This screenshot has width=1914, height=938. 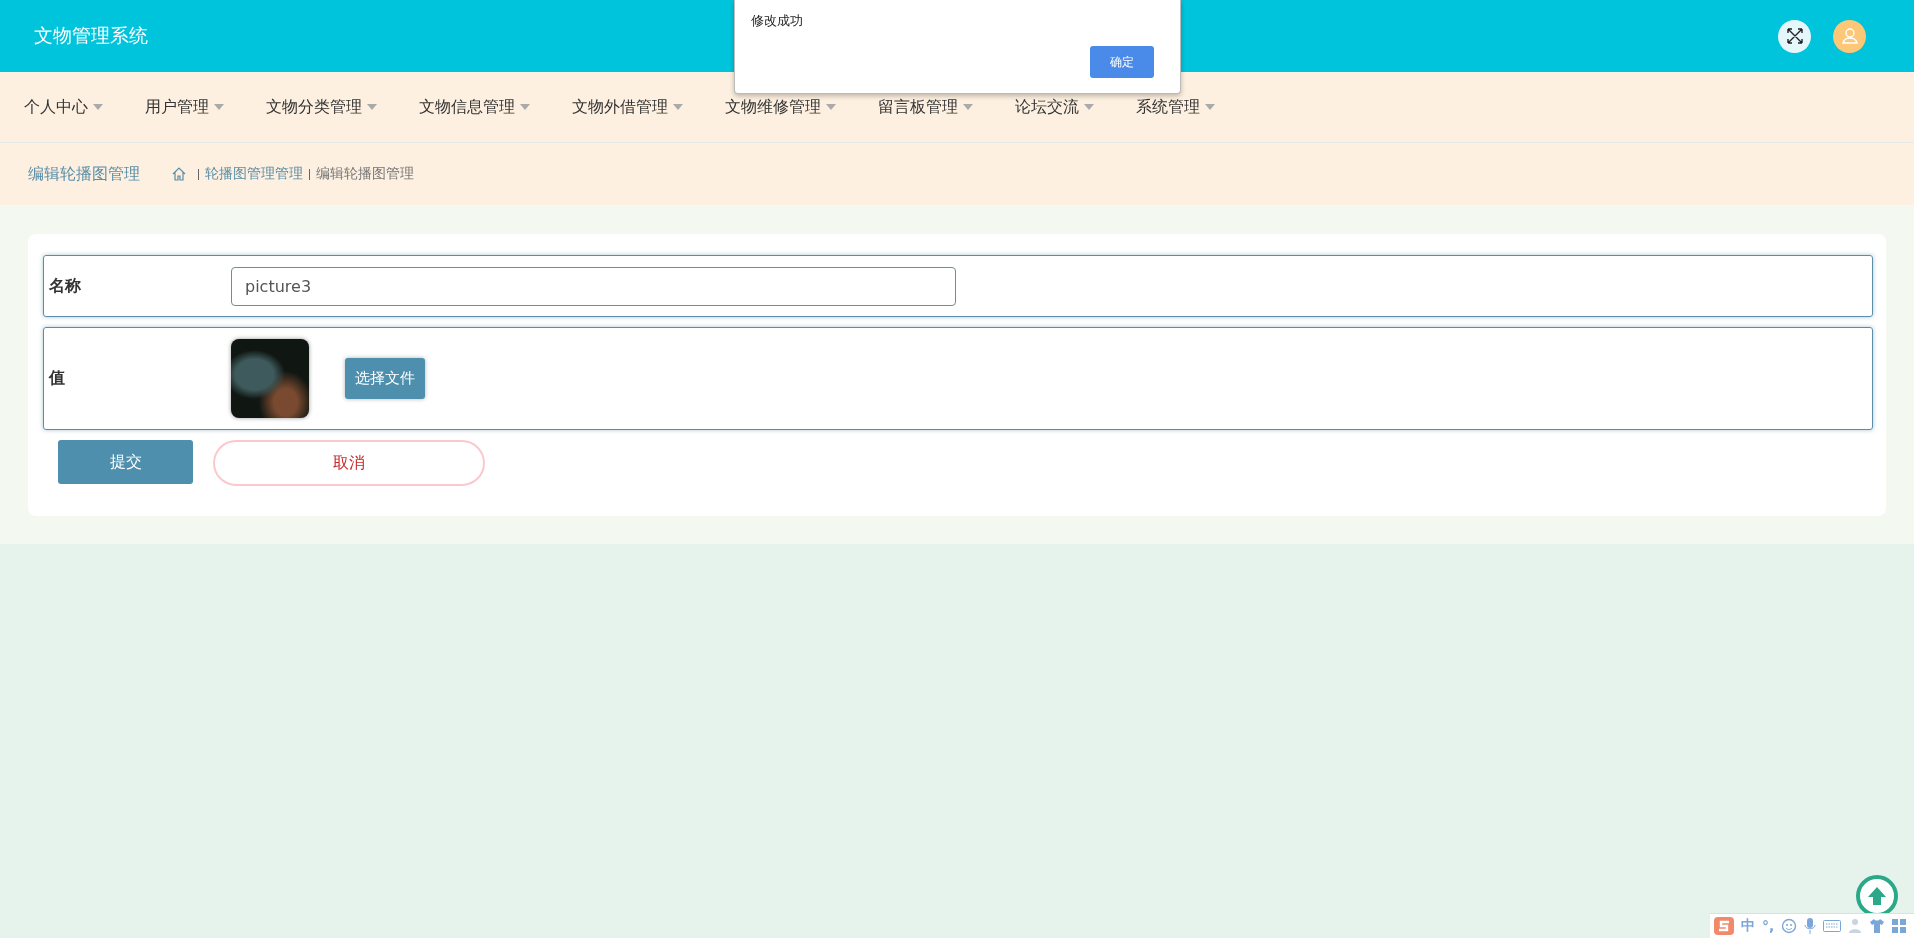 I want to click on nav-menu-item: 系统管理, so click(x=1175, y=107).